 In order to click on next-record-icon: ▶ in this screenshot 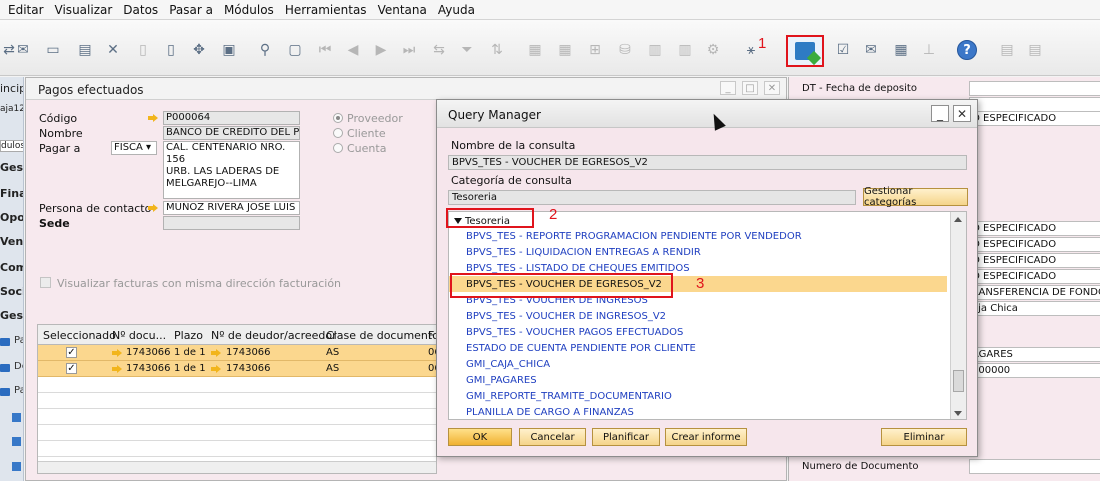, I will do `click(381, 50)`.